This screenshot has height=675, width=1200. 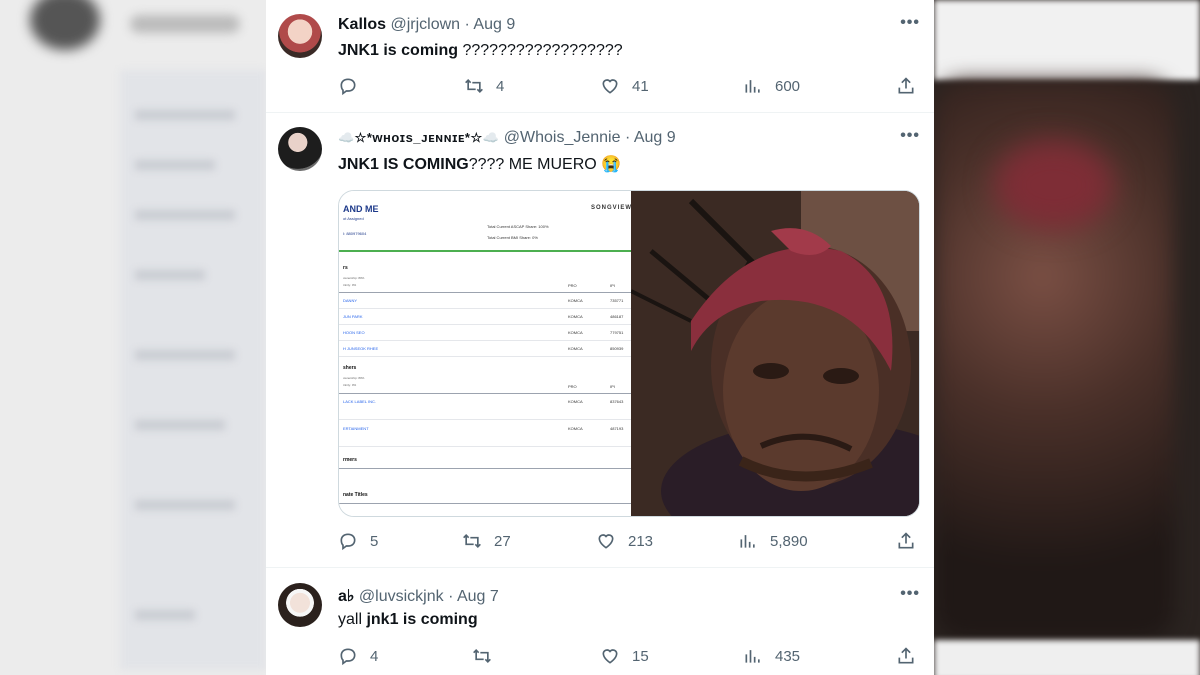 I want to click on tweet-text: JNK1 IS COMING???? ME MUERO 😭, so click(x=479, y=164).